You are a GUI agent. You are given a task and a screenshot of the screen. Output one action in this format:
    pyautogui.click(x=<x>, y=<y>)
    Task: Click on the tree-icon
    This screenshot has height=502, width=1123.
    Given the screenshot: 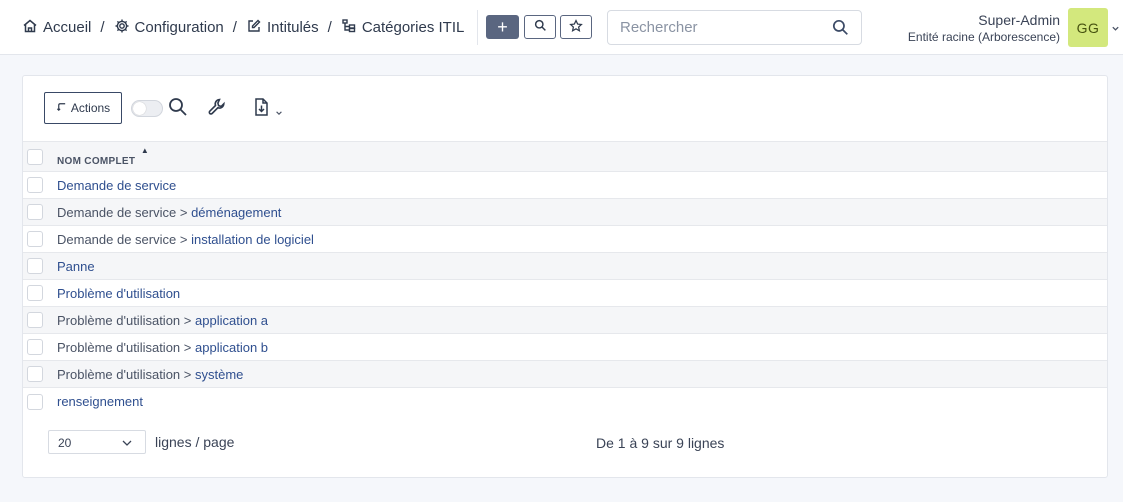 What is the action you would take?
    pyautogui.click(x=349, y=28)
    